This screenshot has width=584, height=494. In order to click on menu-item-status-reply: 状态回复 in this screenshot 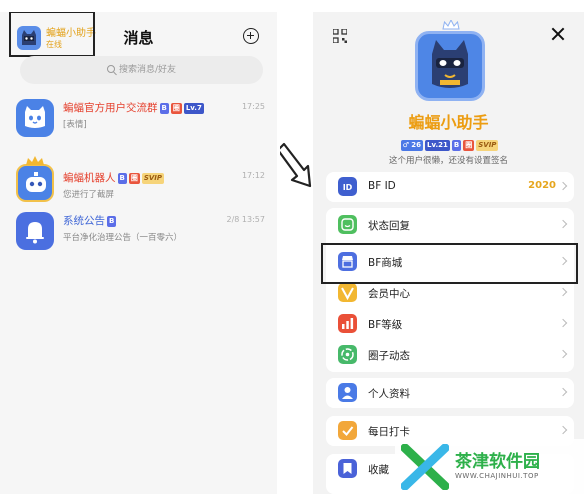, I will do `click(450, 225)`.